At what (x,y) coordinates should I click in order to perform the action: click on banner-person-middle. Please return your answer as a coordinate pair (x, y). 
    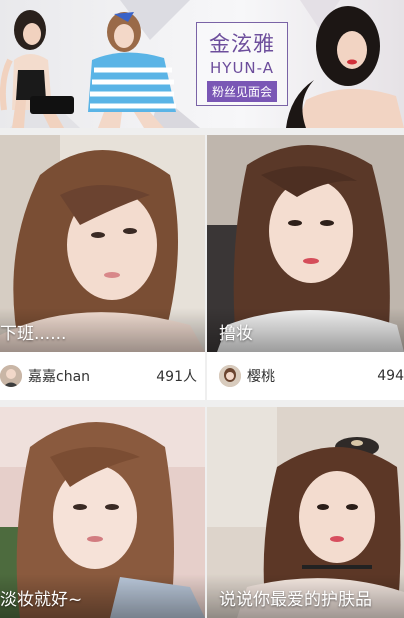
    Looking at the image, I should click on (132, 70).